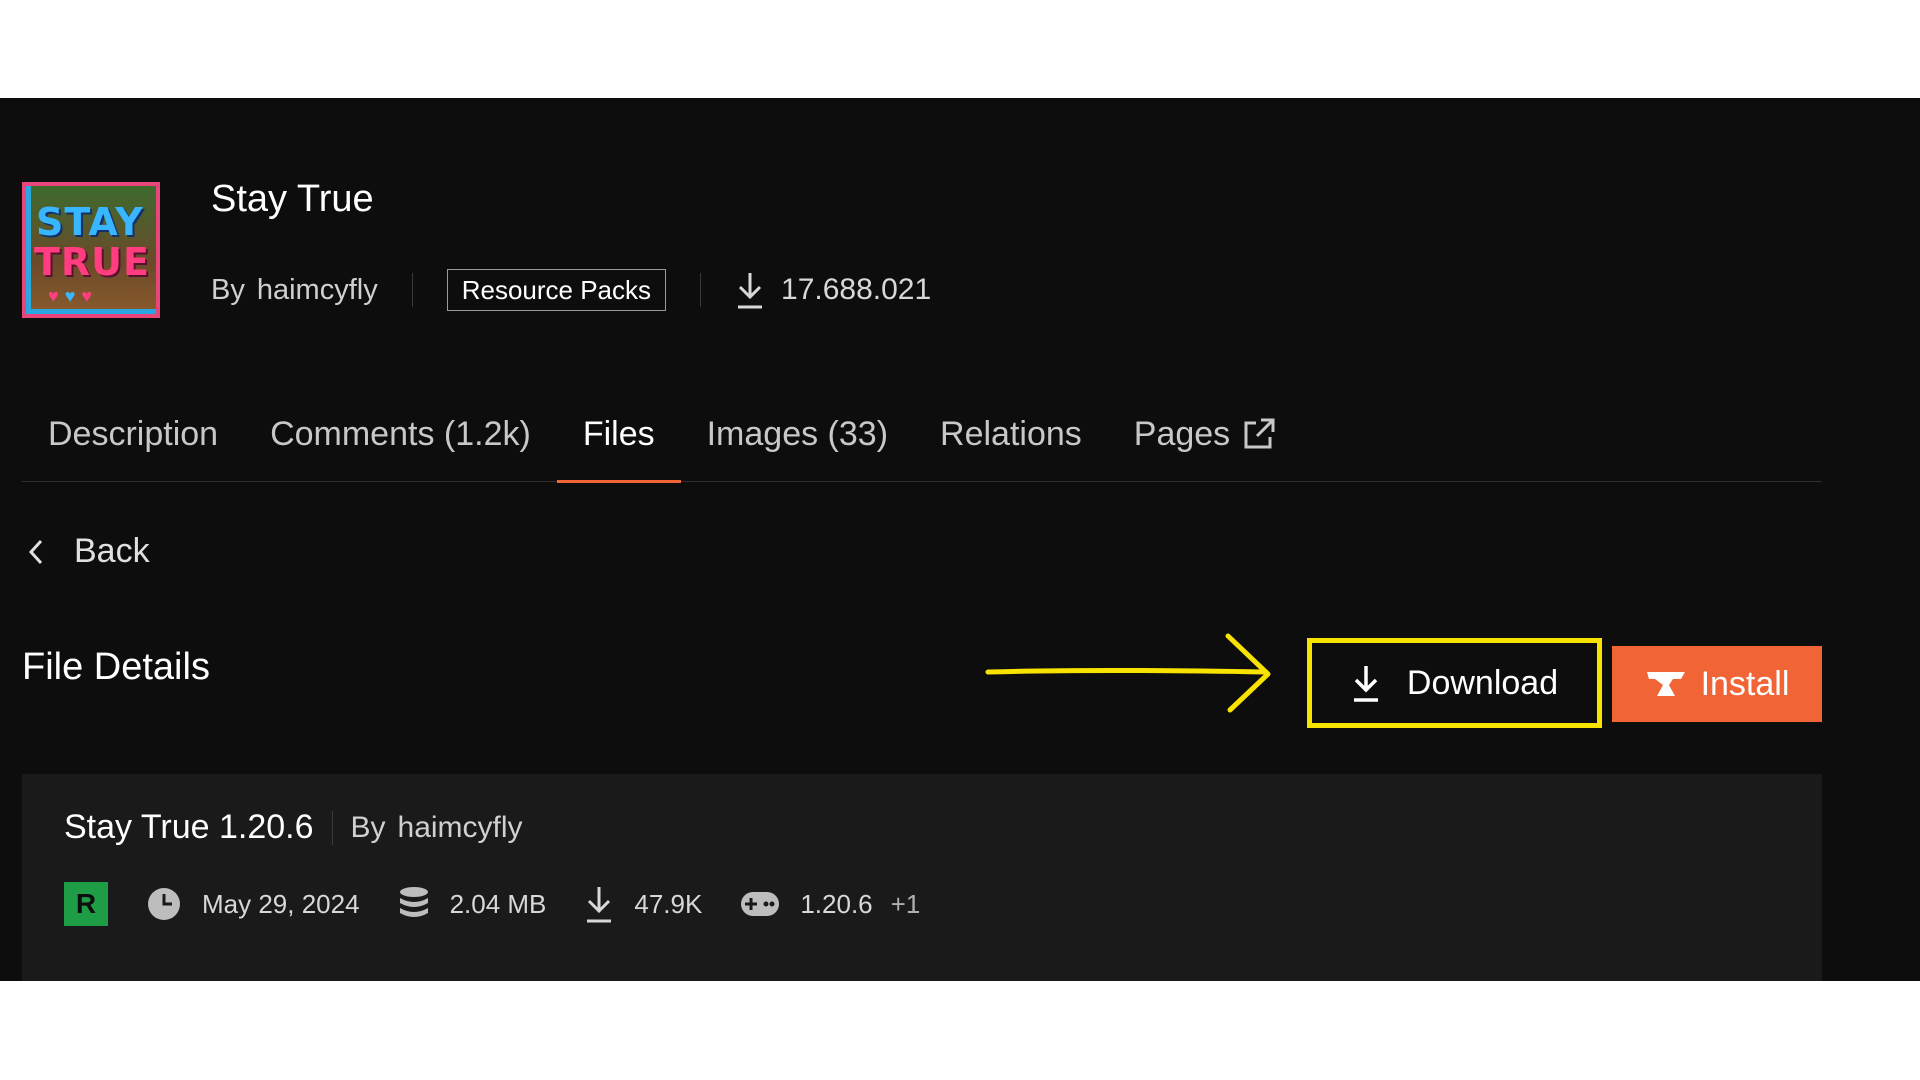  I want to click on release-type-badge: R, so click(86, 904).